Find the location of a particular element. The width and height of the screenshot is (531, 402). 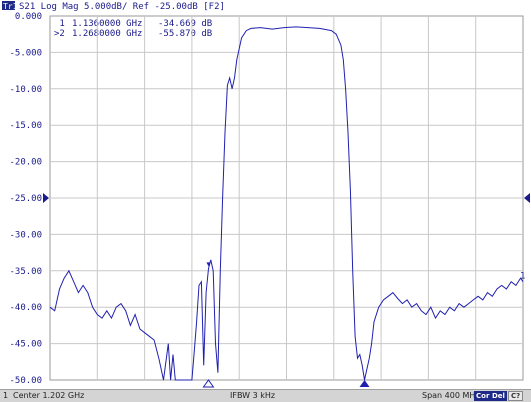

y-tick-label: -10.00 is located at coordinates (25, 90).